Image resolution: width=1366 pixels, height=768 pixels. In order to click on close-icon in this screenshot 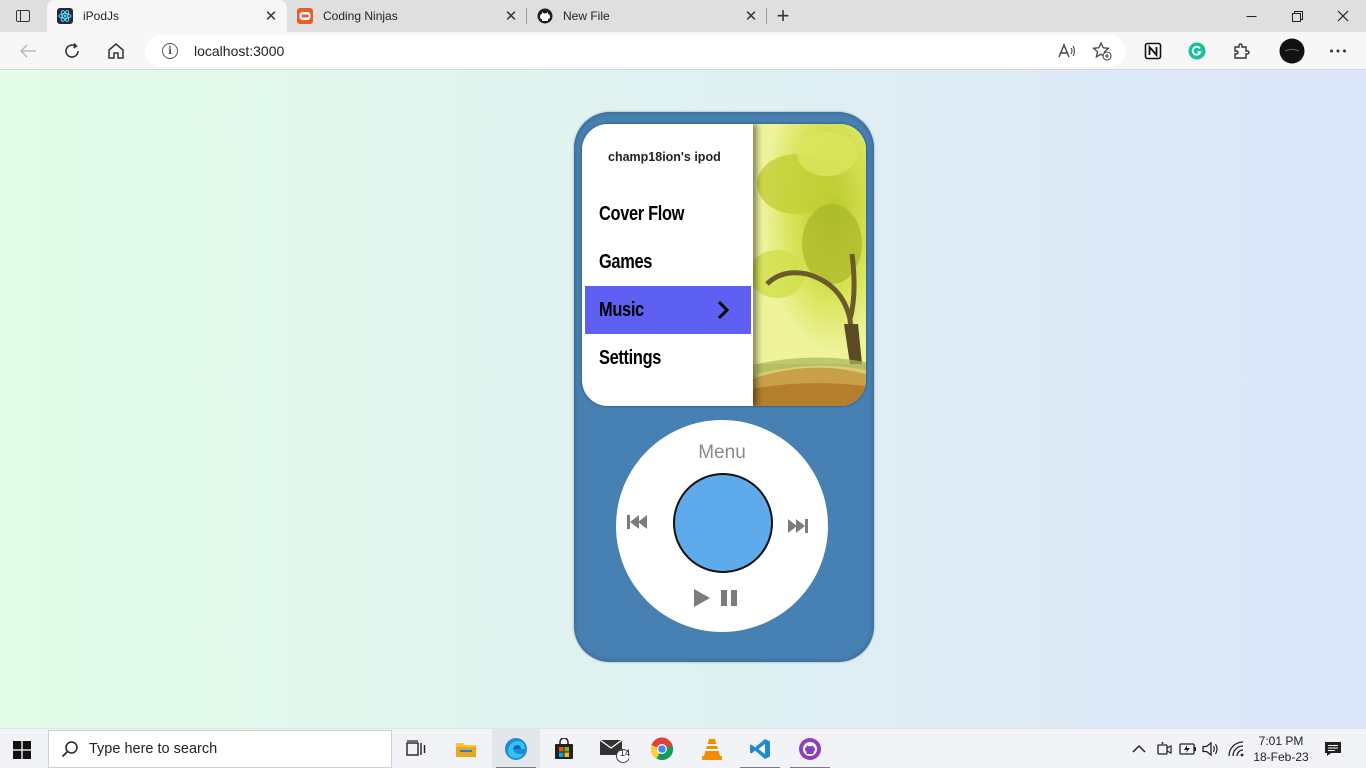, I will do `click(1343, 16)`.